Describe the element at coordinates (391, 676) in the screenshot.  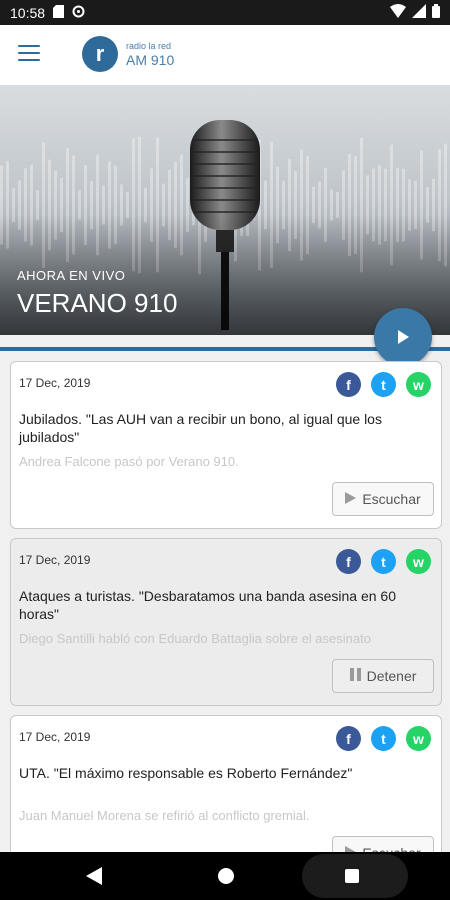
I see `stop-button-label: Detener` at that location.